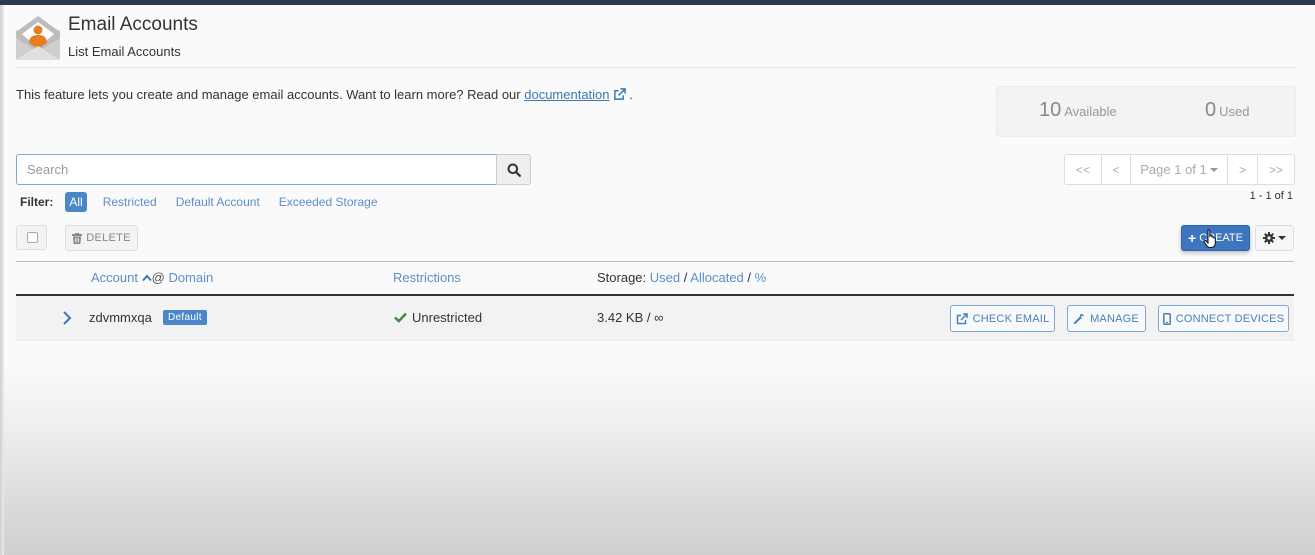  Describe the element at coordinates (124, 51) in the screenshot. I see `page-subtitle: List Email Accounts` at that location.